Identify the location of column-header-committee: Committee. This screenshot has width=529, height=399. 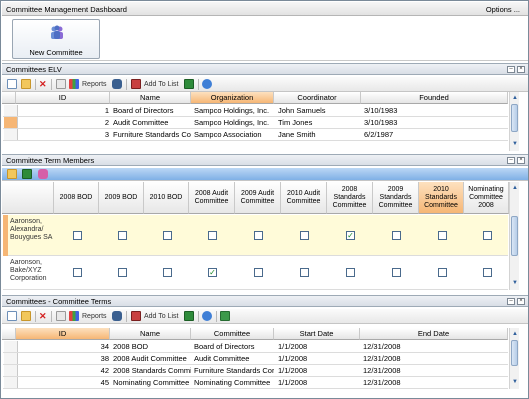
(232, 334).